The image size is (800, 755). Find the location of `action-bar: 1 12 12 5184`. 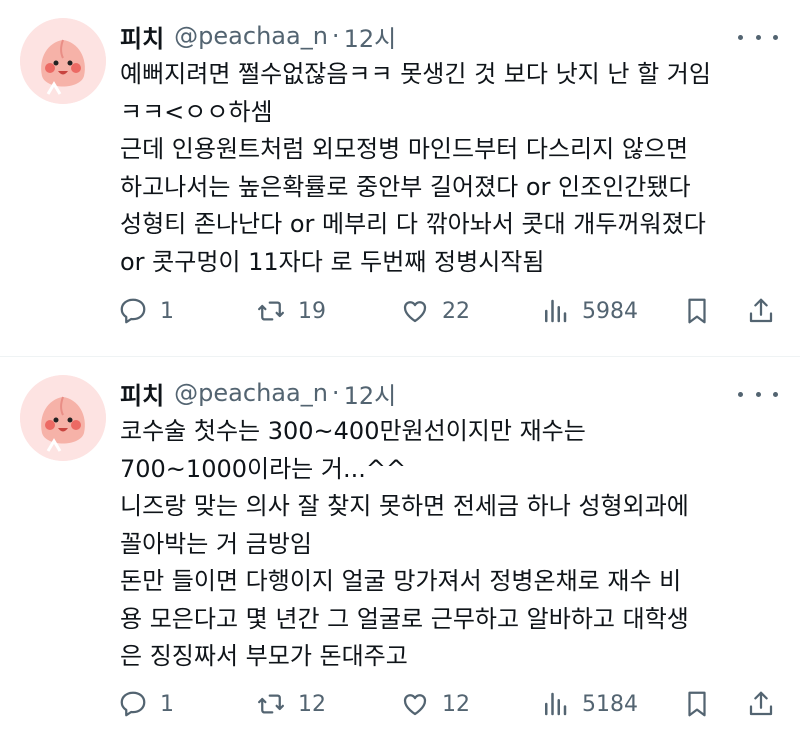

action-bar: 1 12 12 5184 is located at coordinates (450, 704).